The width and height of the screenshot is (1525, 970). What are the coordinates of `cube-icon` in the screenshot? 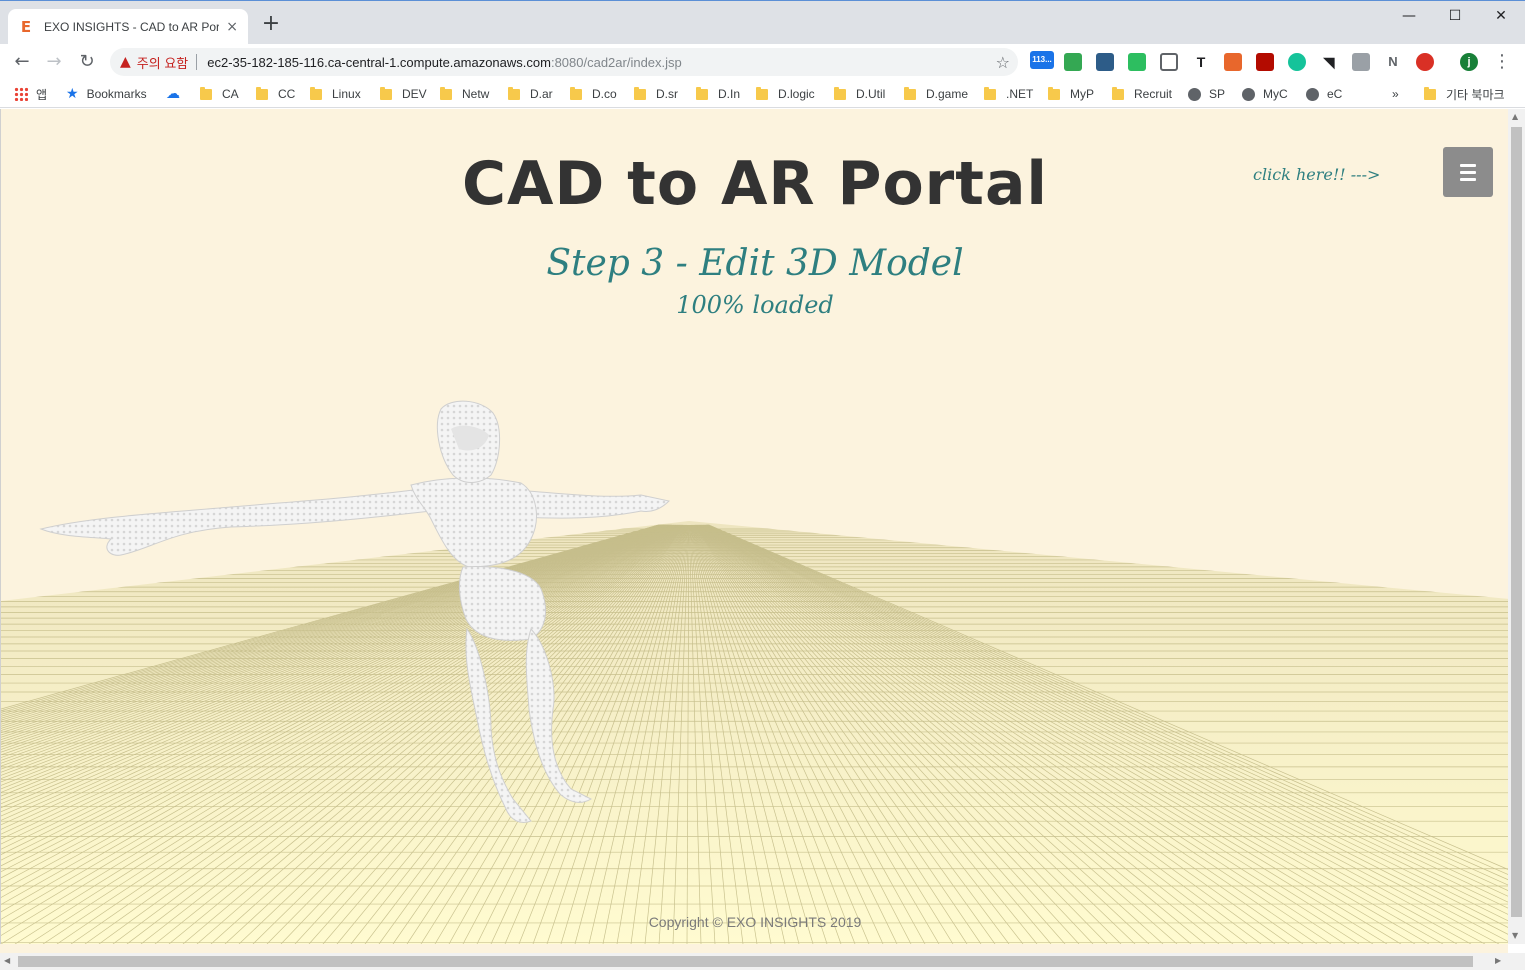 It's located at (1361, 62).